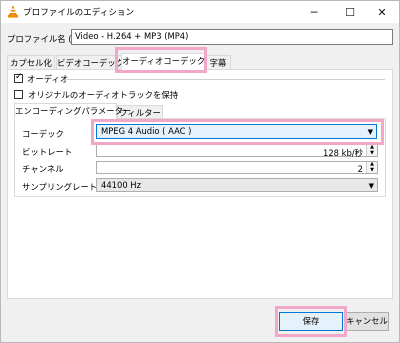 This screenshot has height=343, width=400. I want to click on maximize-icon: ☐, so click(350, 12).